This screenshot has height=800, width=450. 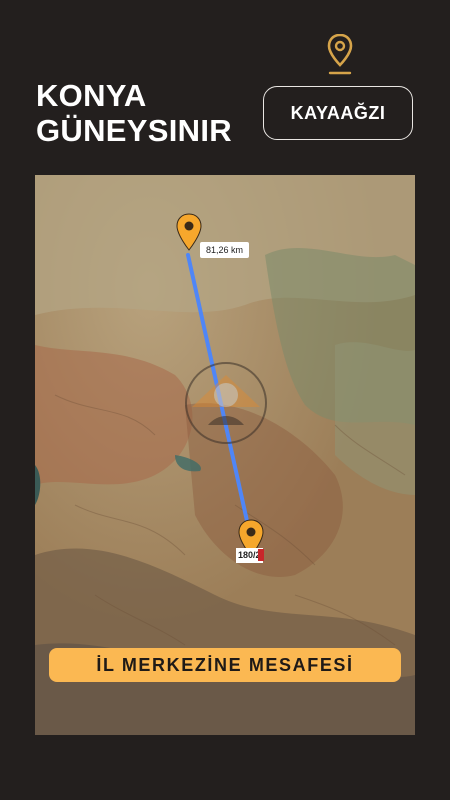 What do you see at coordinates (189, 232) in the screenshot?
I see `origin-pin-icon` at bounding box center [189, 232].